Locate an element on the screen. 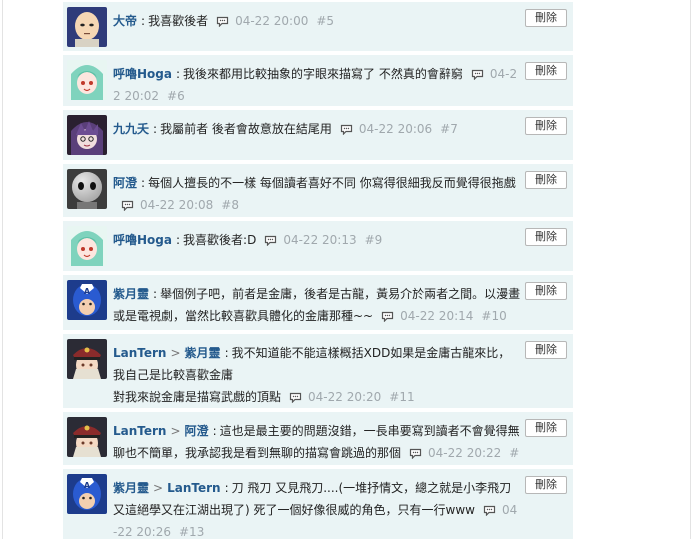 This screenshot has width=693, height=543. comment-number: #5 is located at coordinates (325, 21).